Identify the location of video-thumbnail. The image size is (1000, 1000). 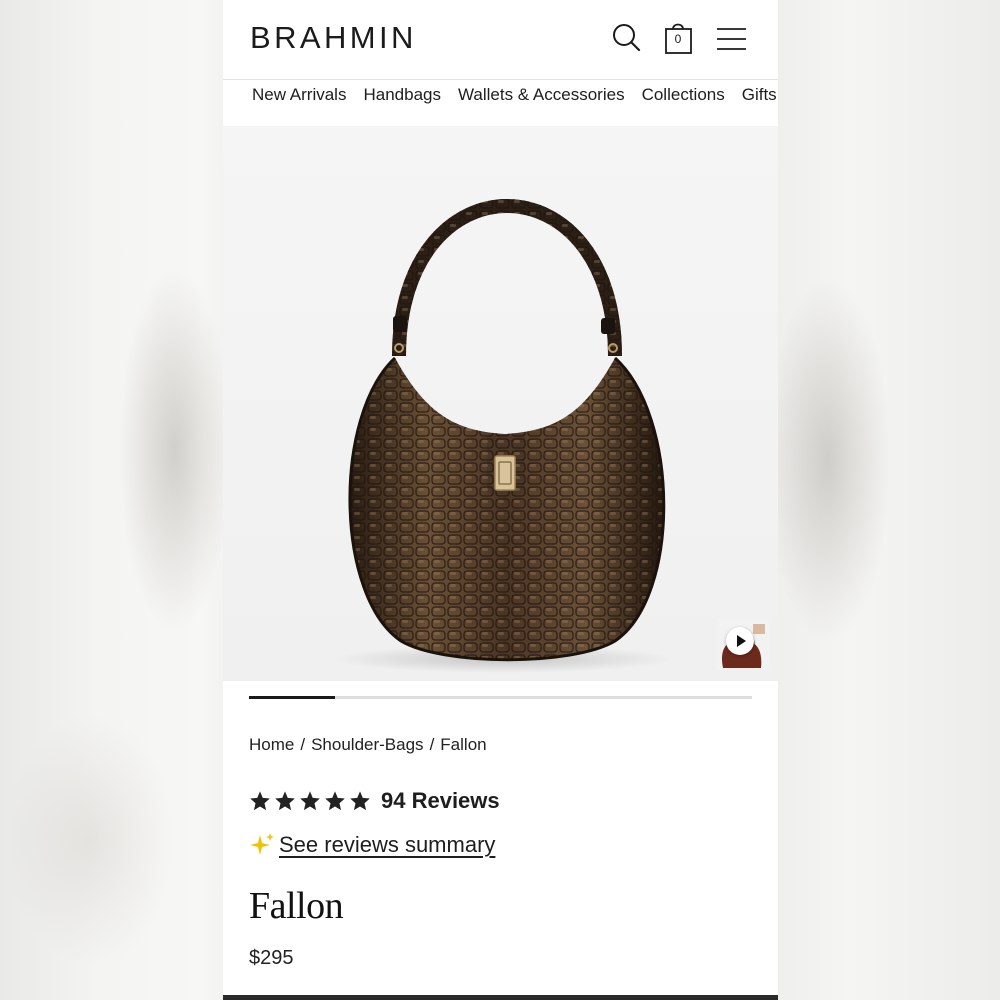
(743, 644).